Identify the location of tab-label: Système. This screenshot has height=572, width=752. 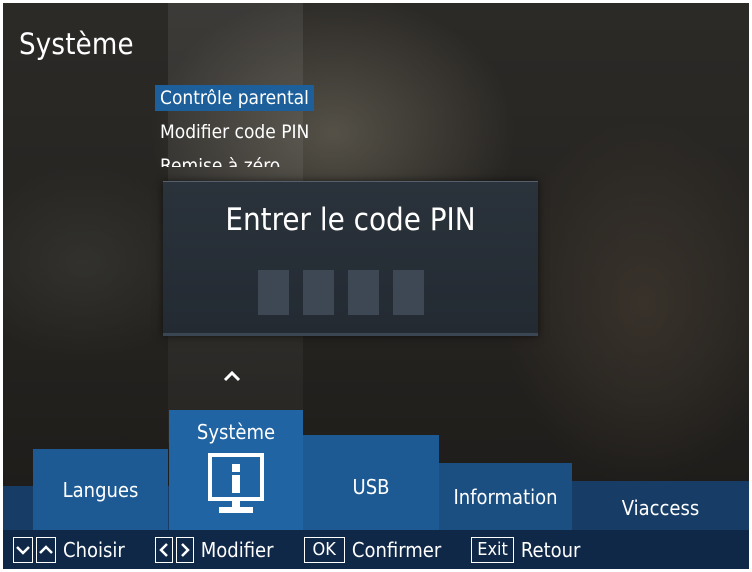
(236, 432).